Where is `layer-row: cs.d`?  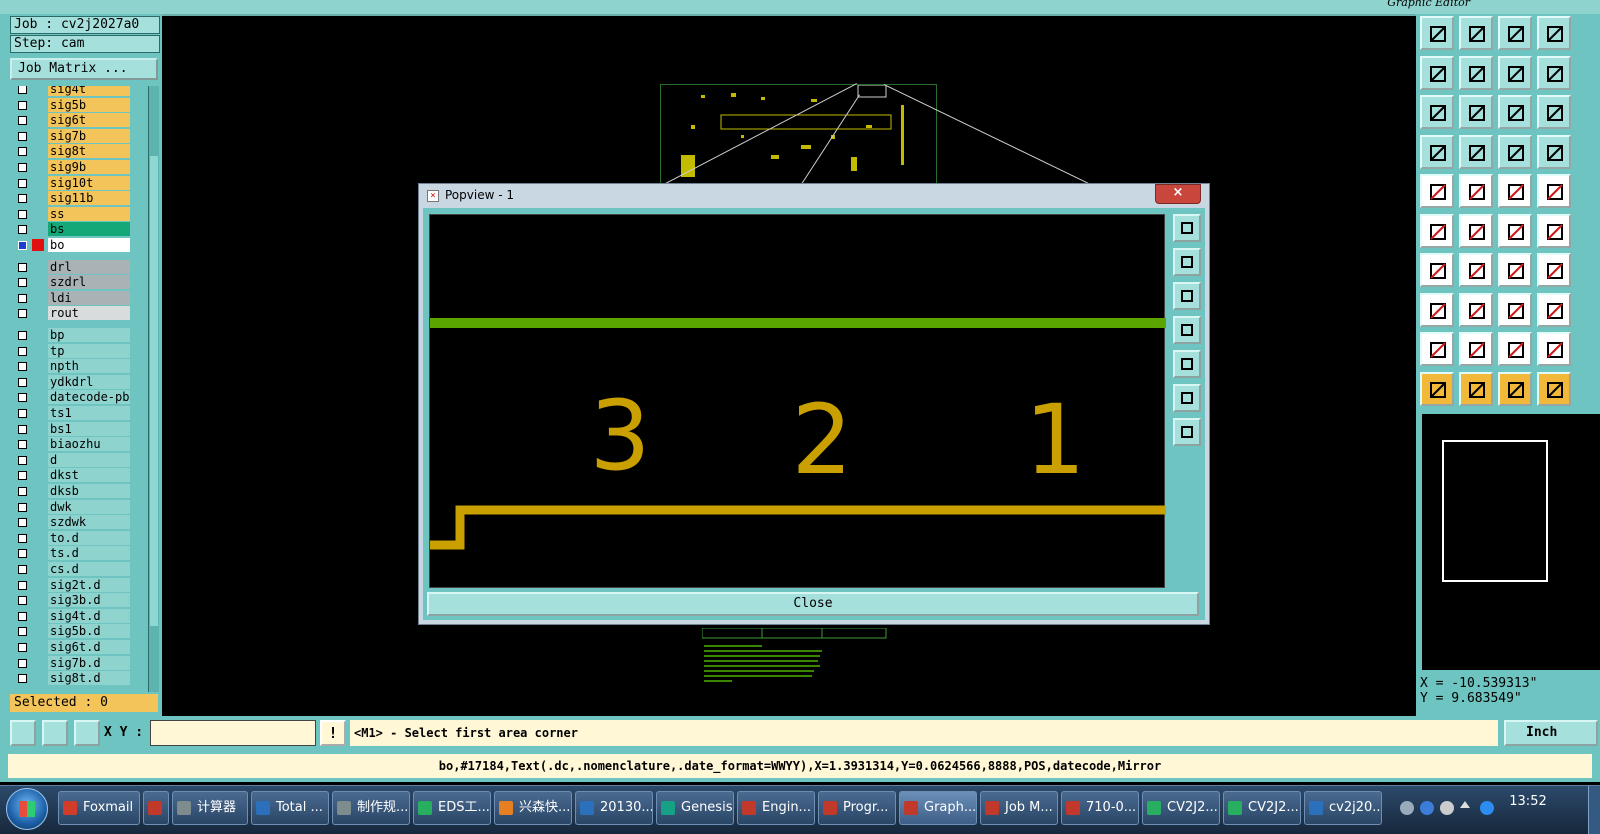
layer-row: cs.d is located at coordinates (71, 569).